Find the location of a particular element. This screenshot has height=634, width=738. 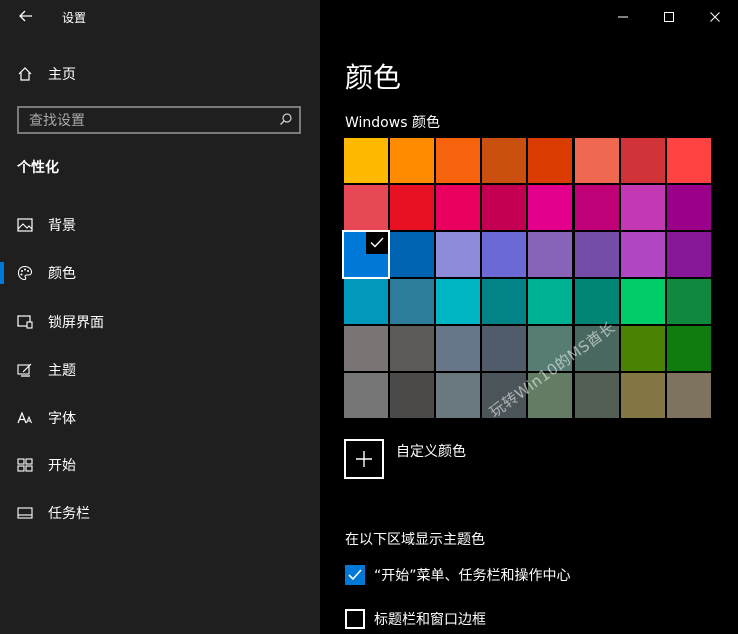

picture-icon is located at coordinates (25, 225).